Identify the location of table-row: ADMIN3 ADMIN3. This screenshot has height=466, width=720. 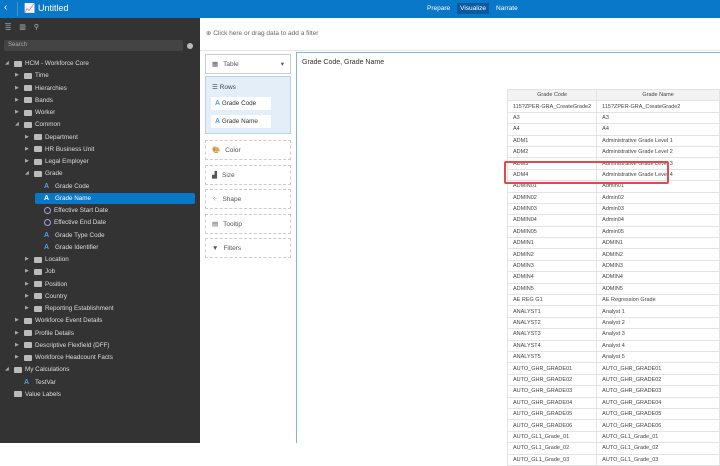
(613, 266).